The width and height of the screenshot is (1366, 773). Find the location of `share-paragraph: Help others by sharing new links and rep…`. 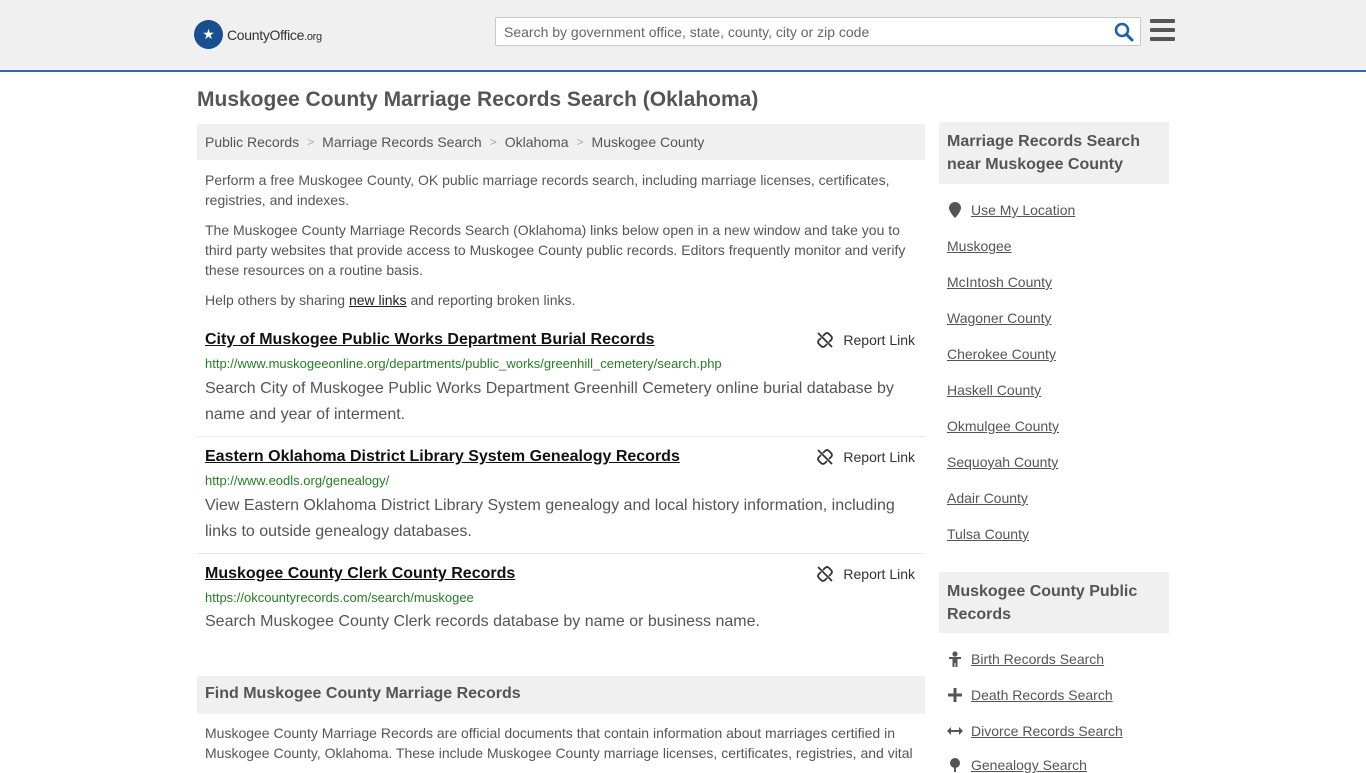

share-paragraph: Help others by sharing new links and rep… is located at coordinates (390, 300).